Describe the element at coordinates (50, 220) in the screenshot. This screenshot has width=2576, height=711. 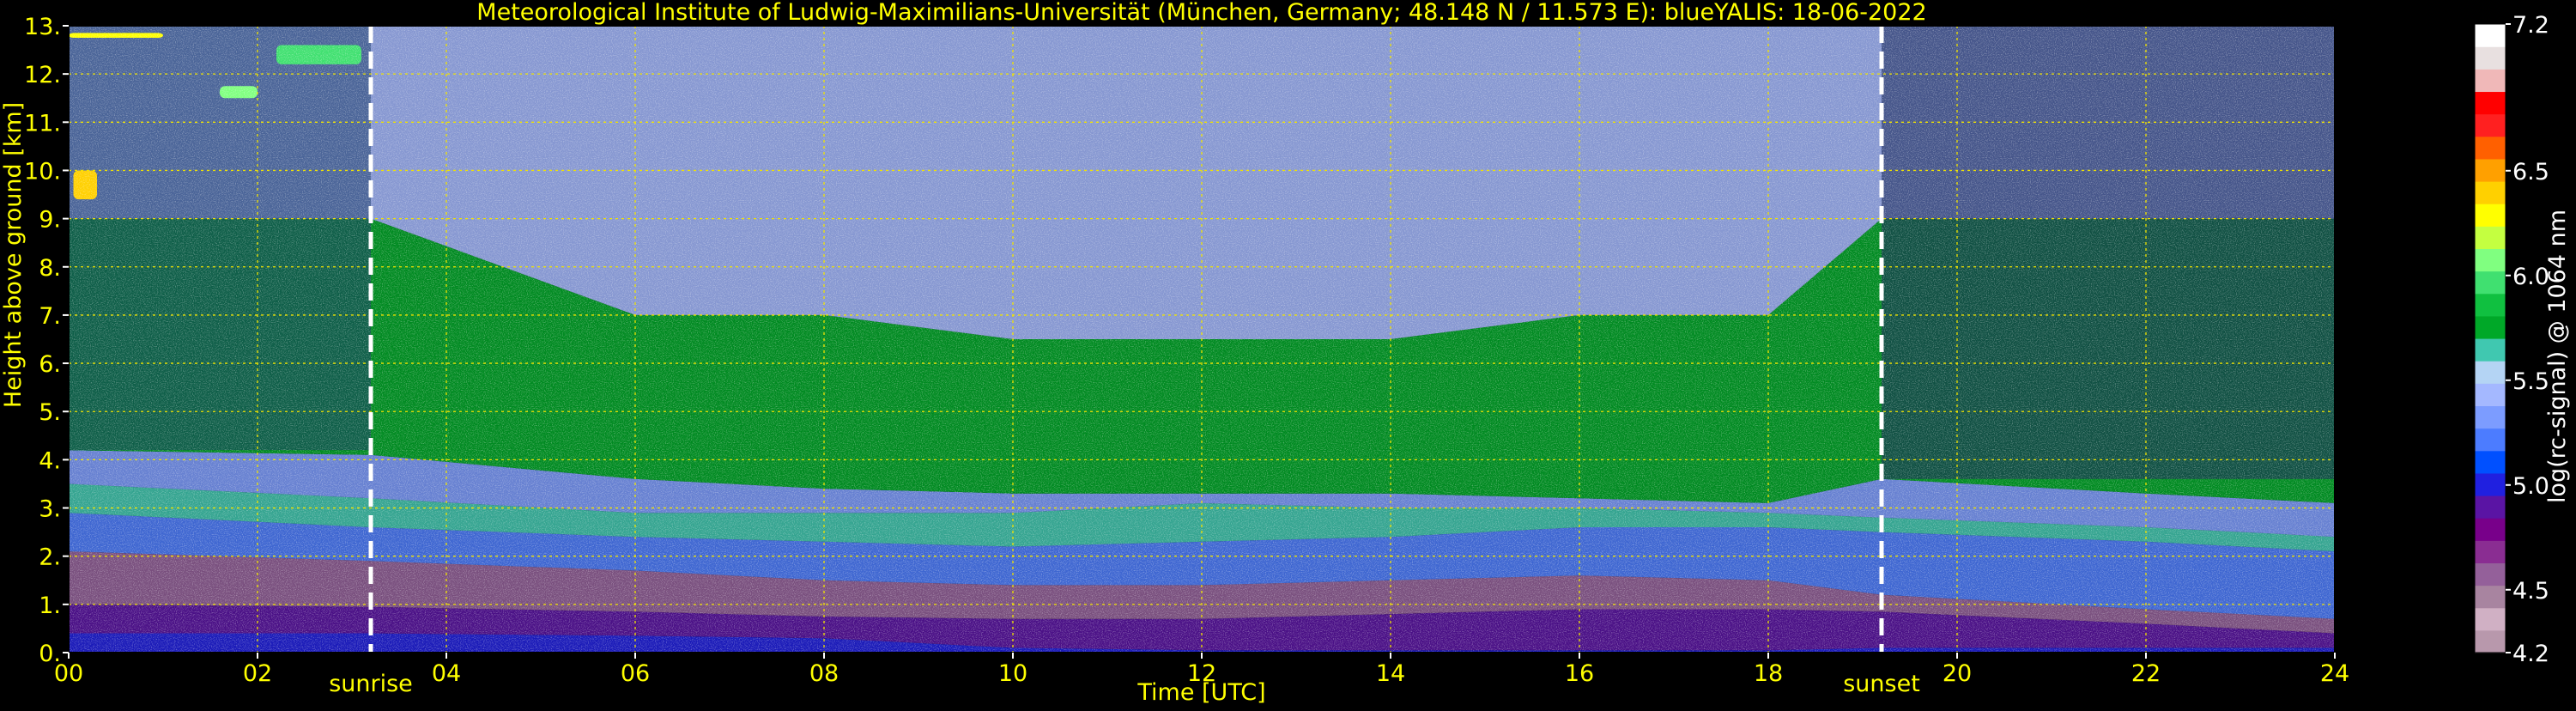
I see `y-tick-label-9: 9.` at that location.